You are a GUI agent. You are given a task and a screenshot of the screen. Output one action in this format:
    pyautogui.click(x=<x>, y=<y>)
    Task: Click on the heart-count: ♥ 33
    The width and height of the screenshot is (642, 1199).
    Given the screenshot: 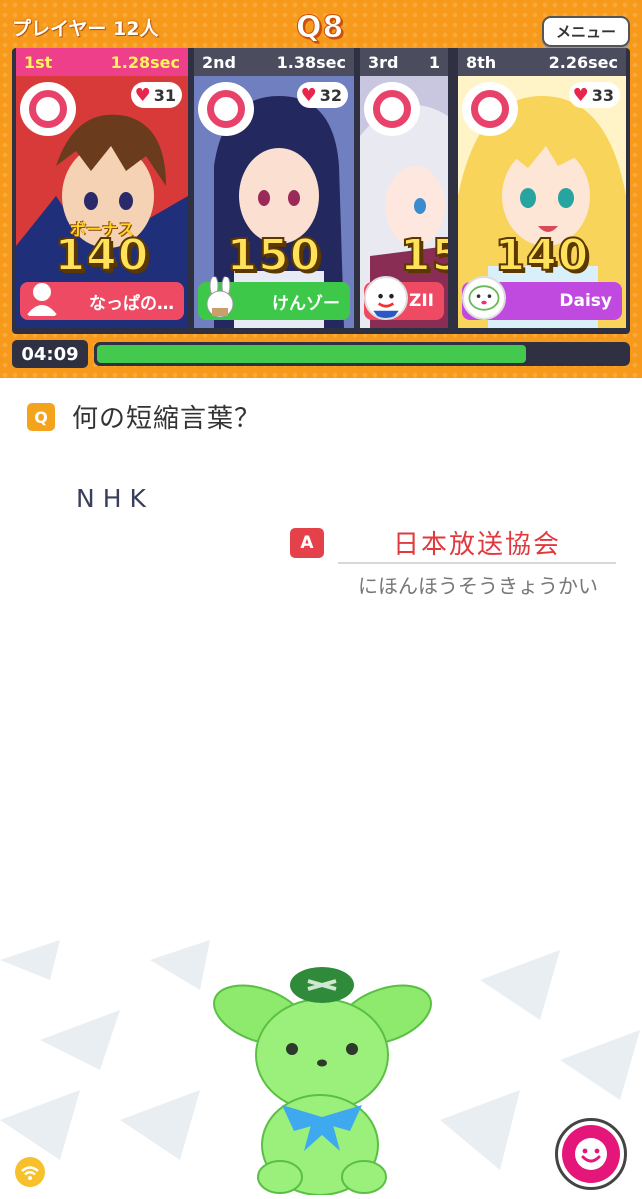 What is the action you would take?
    pyautogui.click(x=594, y=95)
    